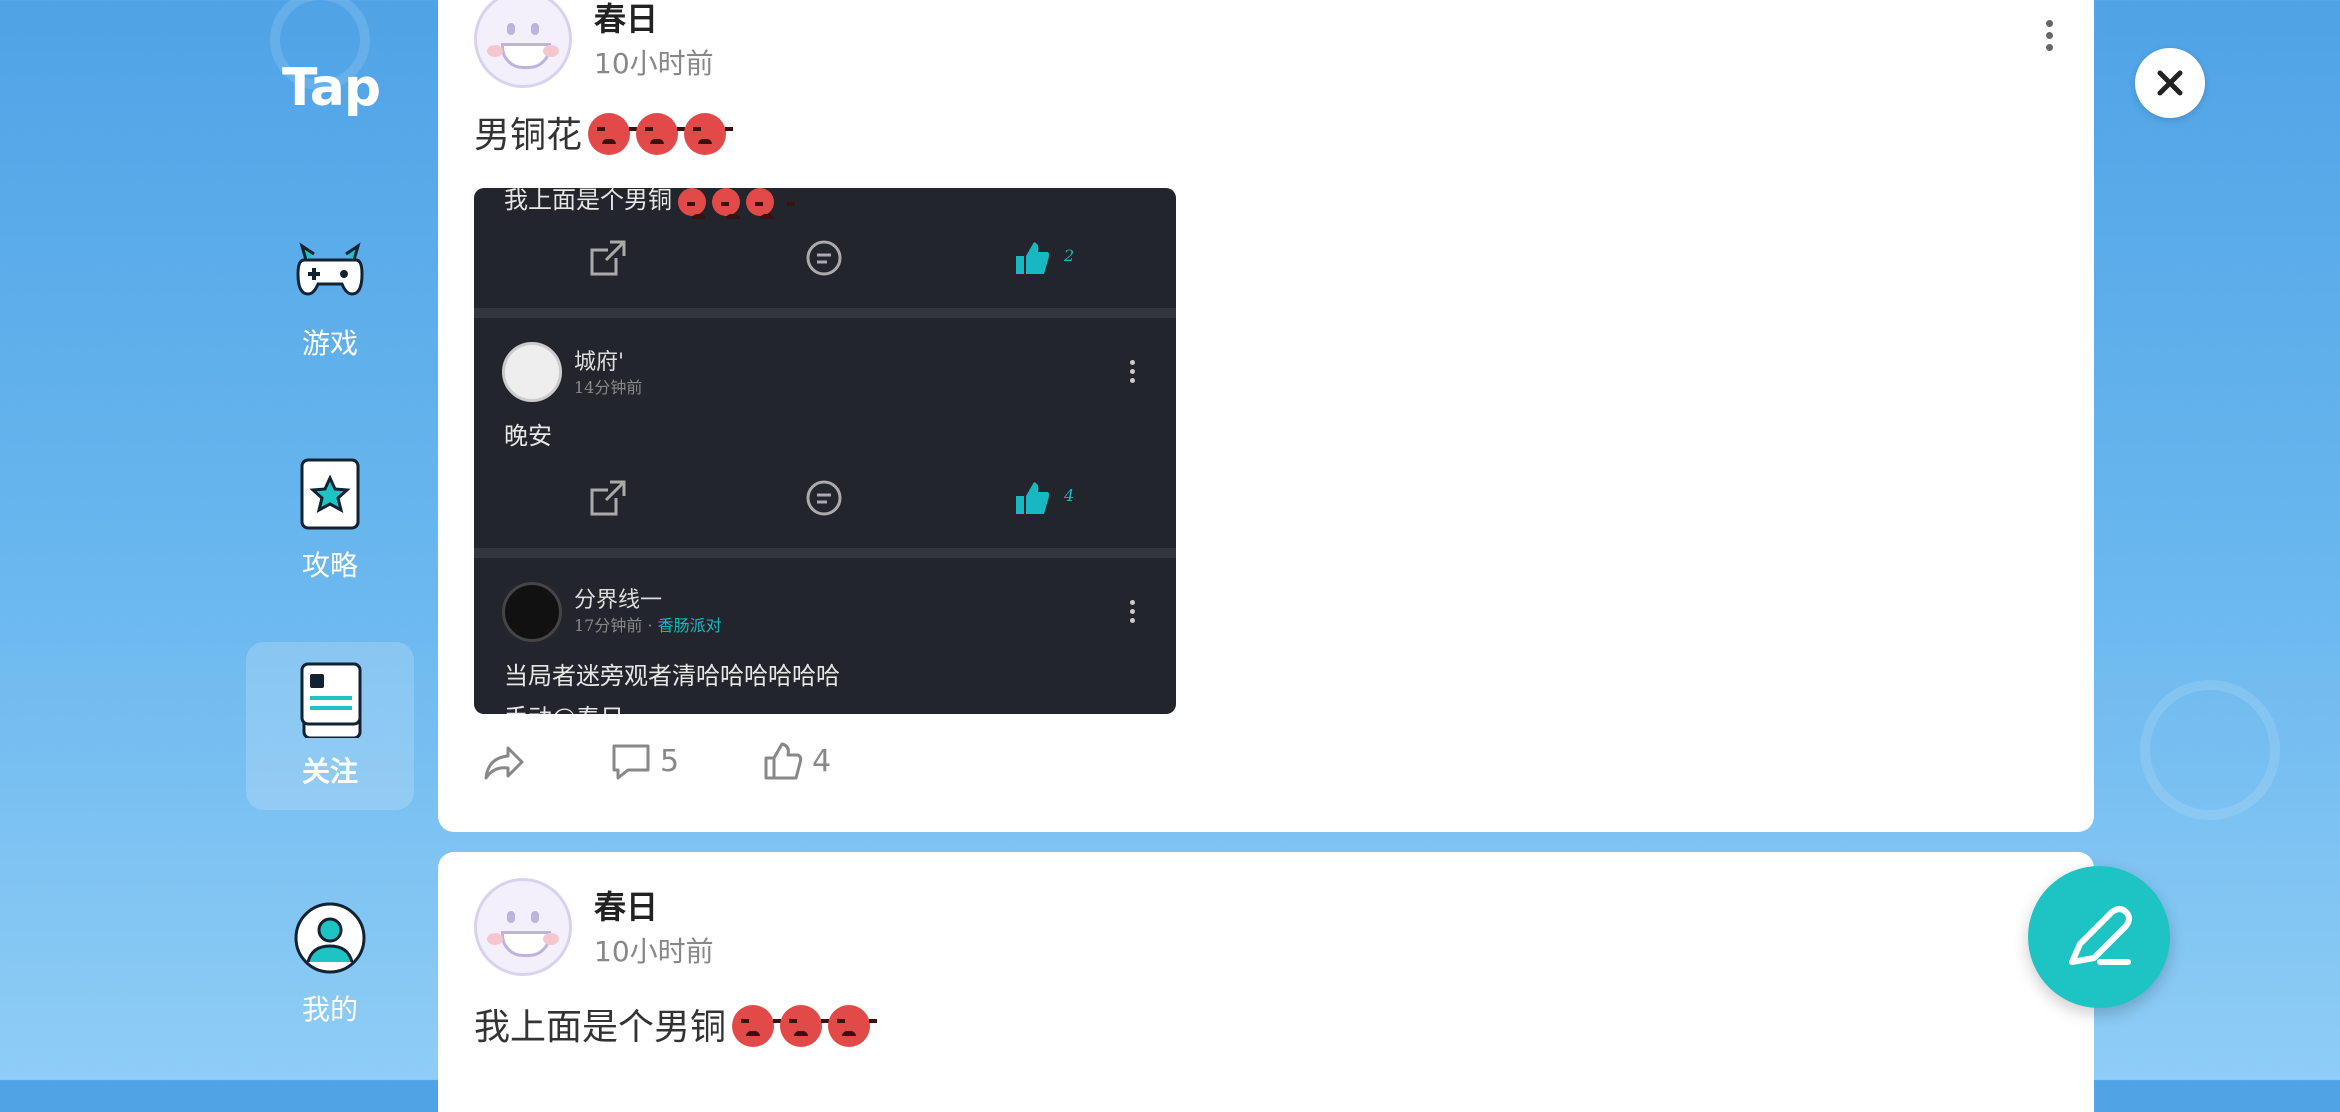 Image resolution: width=2340 pixels, height=1112 pixels. I want to click on commenter-name: 城府', so click(599, 362).